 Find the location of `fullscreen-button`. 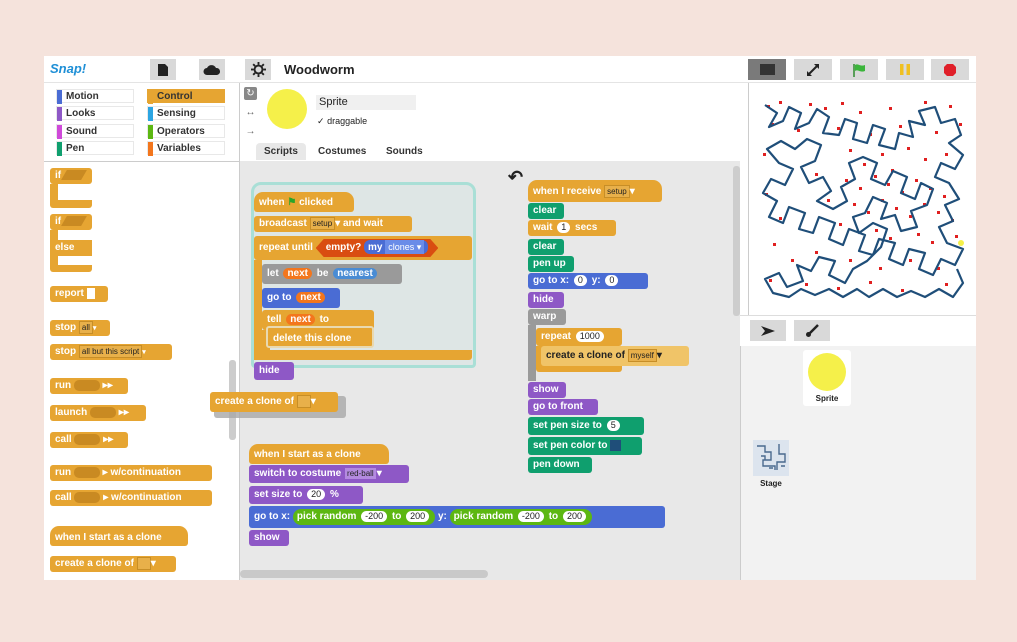

fullscreen-button is located at coordinates (813, 69).